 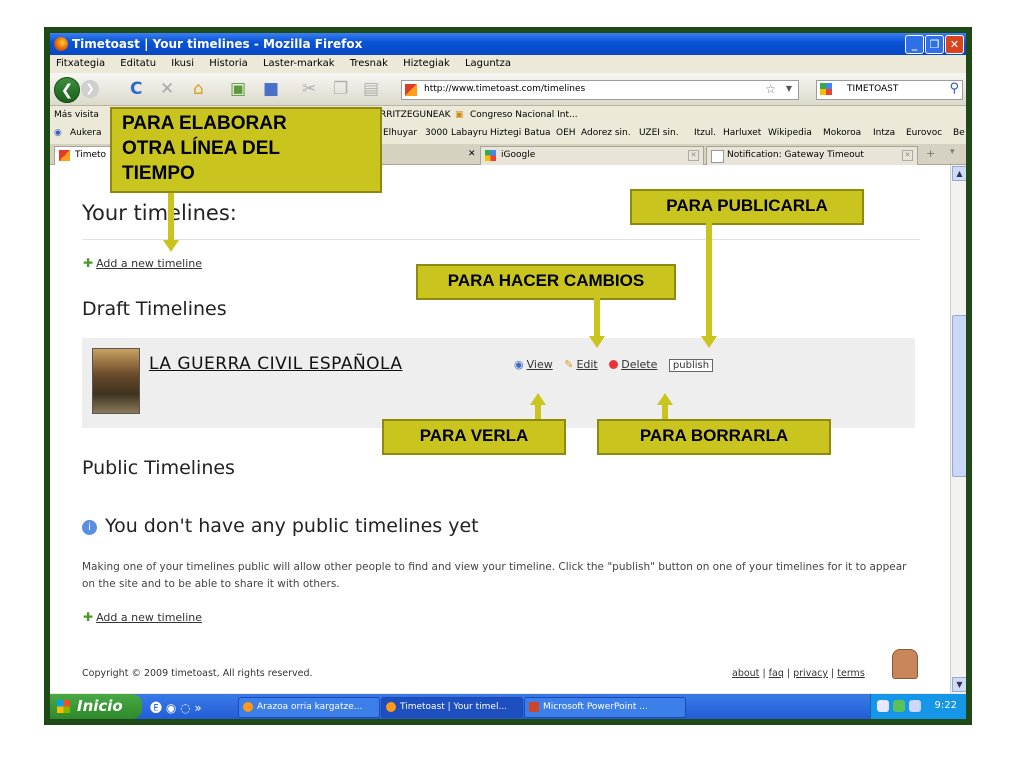 What do you see at coordinates (371, 89) in the screenshot?
I see `paste-icon: ▤` at bounding box center [371, 89].